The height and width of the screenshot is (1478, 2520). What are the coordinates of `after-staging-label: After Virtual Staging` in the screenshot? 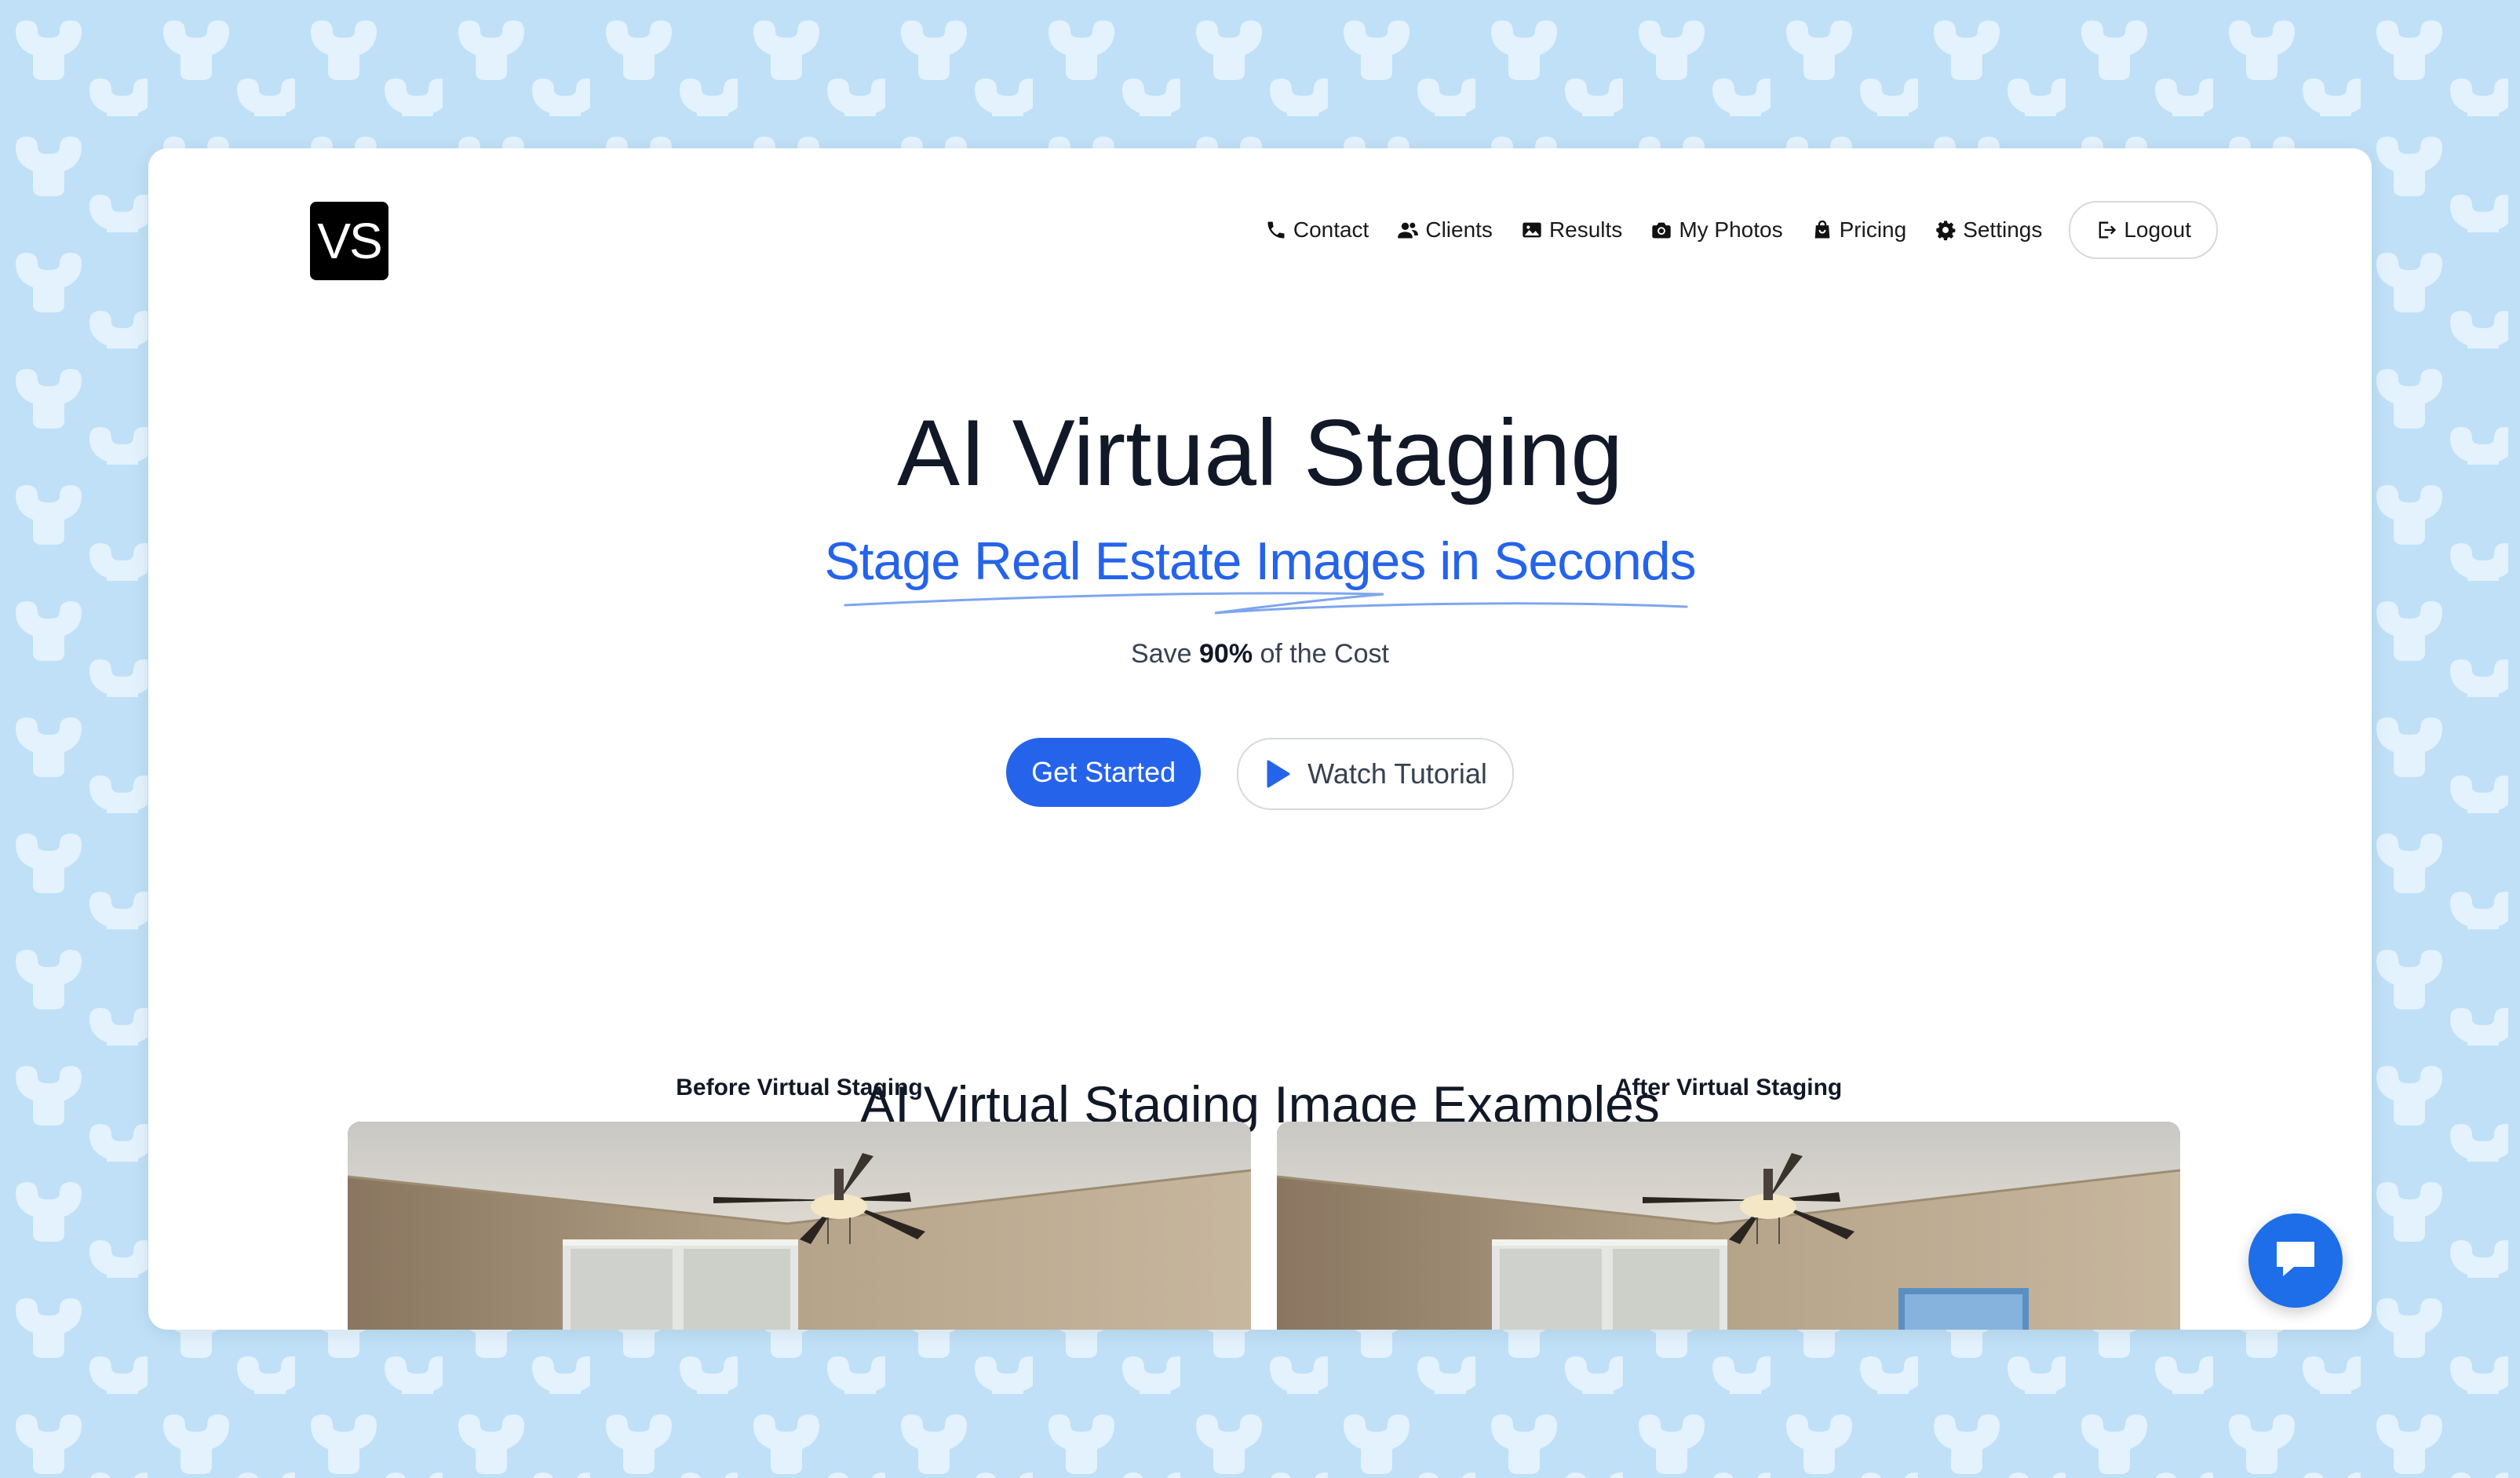 It's located at (1728, 1087).